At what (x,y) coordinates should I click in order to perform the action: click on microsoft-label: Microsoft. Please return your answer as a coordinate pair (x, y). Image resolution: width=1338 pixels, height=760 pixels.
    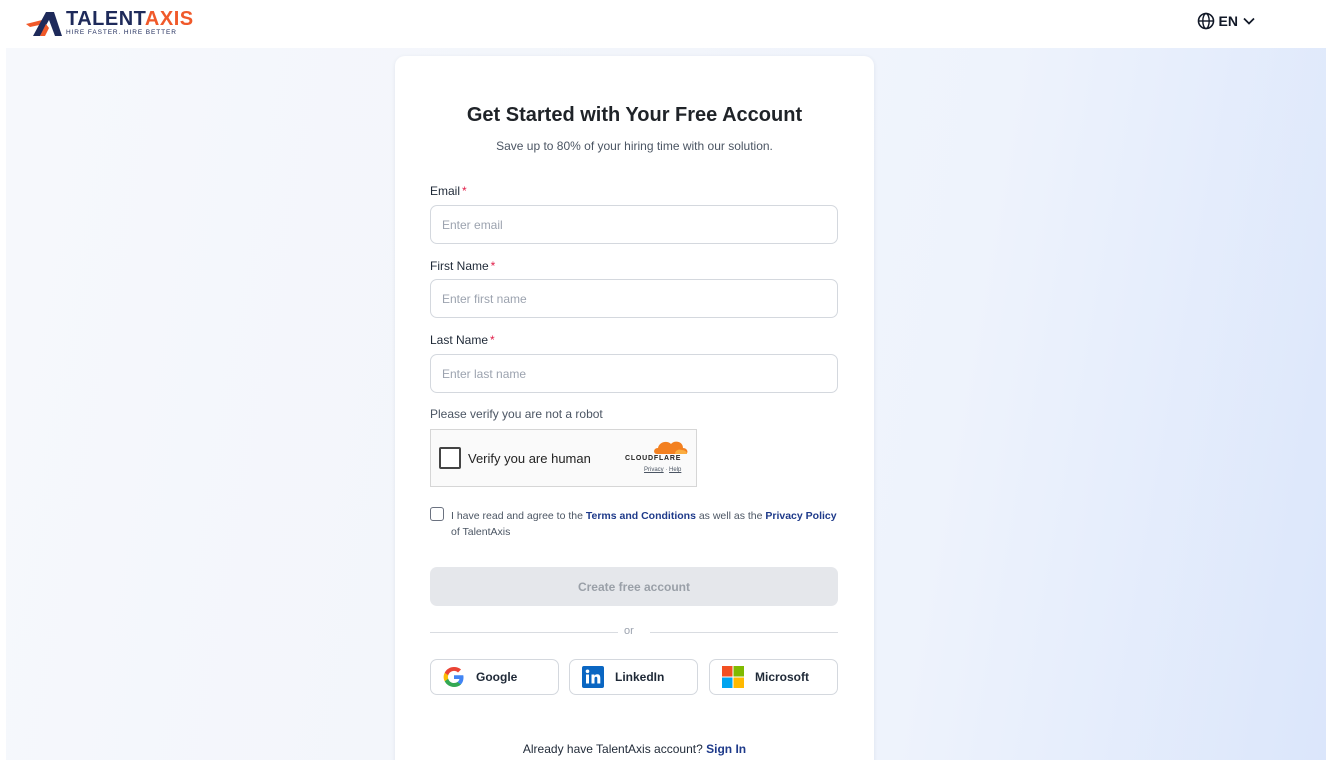
    Looking at the image, I should click on (782, 677).